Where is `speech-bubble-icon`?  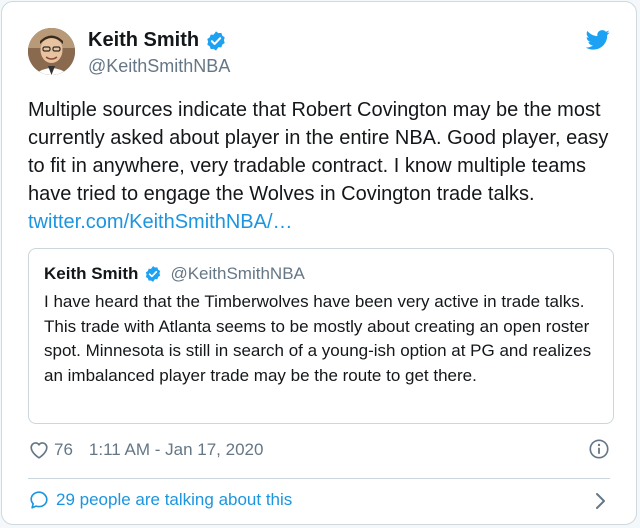 speech-bubble-icon is located at coordinates (39, 500).